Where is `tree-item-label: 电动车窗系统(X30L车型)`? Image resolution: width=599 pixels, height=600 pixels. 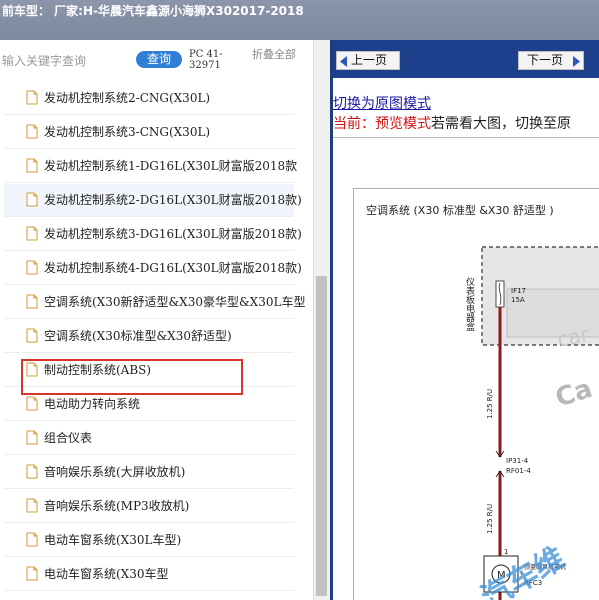
tree-item-label: 电动车窗系统(X30L车型) is located at coordinates (113, 540).